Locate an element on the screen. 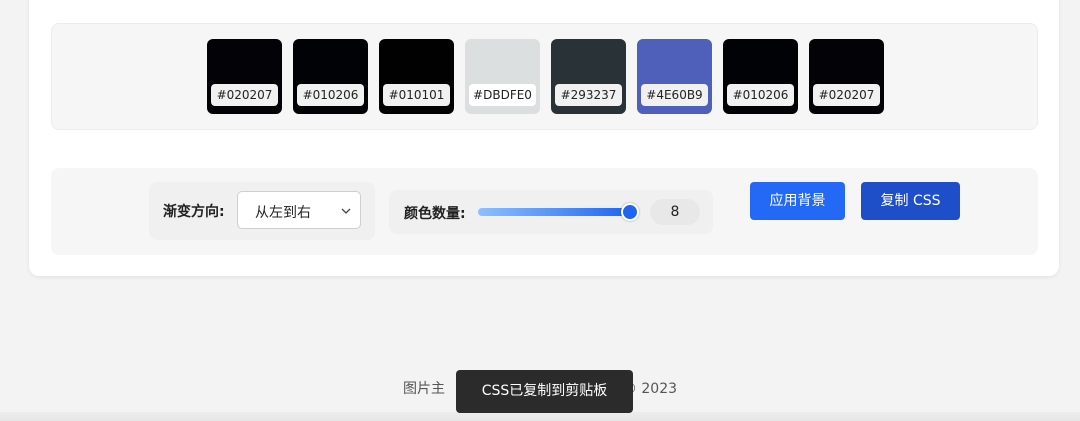 The width and height of the screenshot is (1080, 421). color-count-group: 颜色数量: 8 is located at coordinates (551, 212).